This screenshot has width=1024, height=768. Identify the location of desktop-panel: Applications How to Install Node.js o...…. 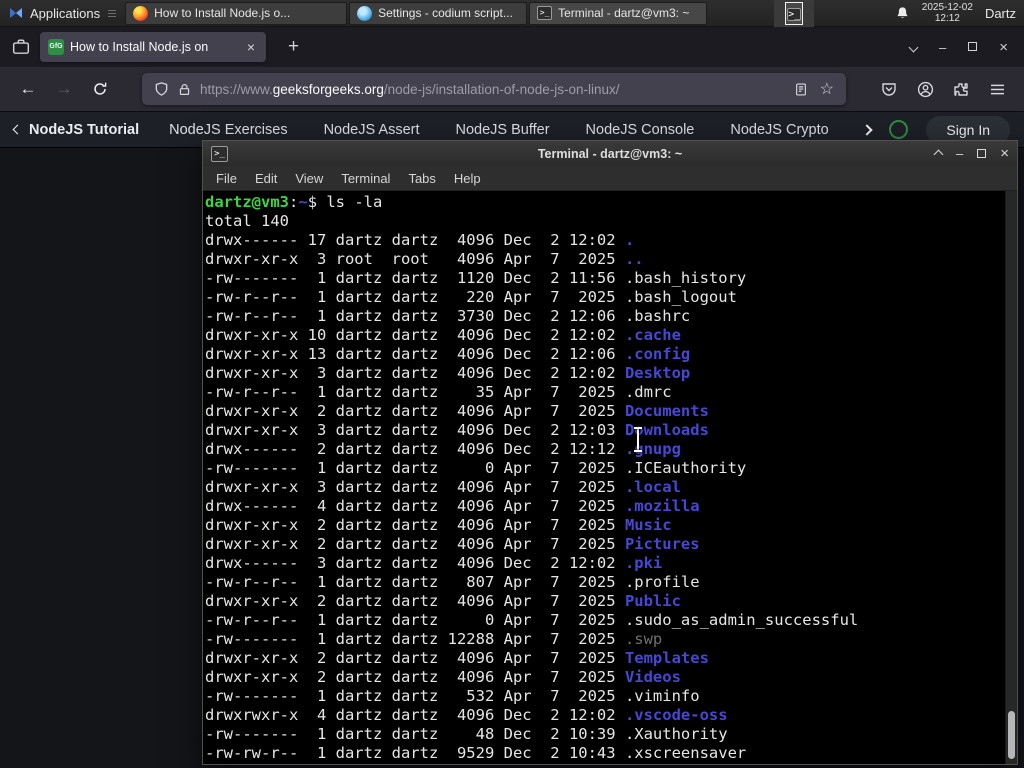
(512, 13).